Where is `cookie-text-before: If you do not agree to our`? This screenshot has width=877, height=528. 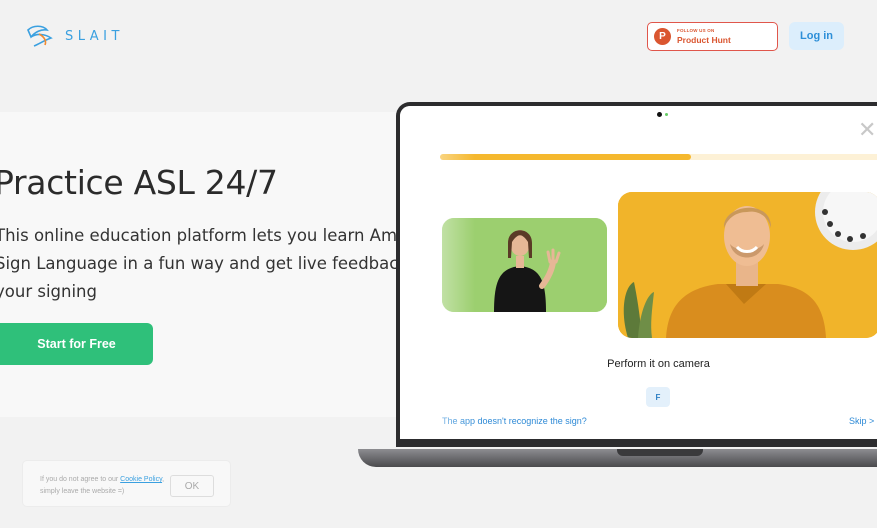 cookie-text-before: If you do not agree to our is located at coordinates (80, 479).